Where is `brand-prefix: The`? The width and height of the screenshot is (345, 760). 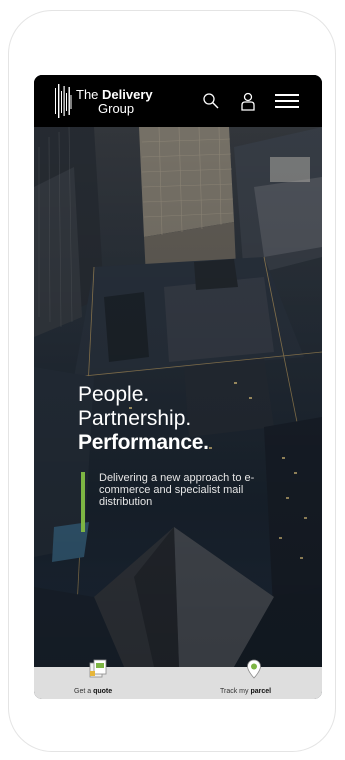 brand-prefix: The is located at coordinates (87, 94).